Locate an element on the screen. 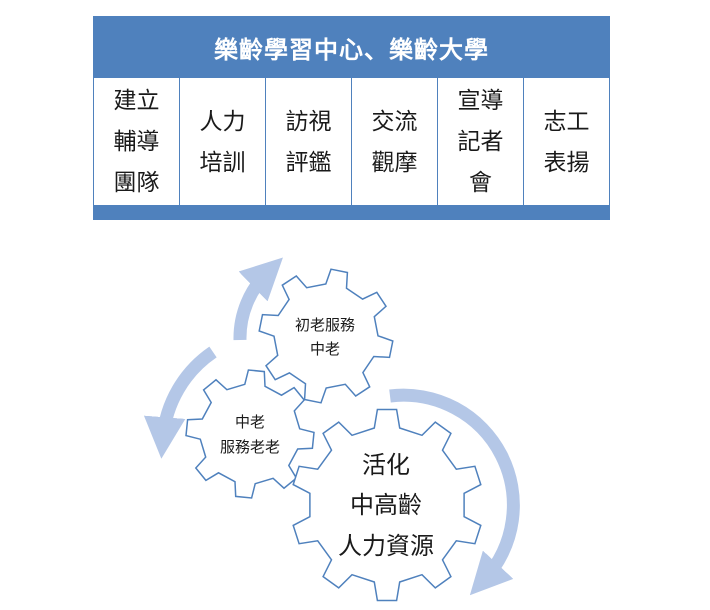 The width and height of the screenshot is (710, 610). gear-left-label-line: 中老 is located at coordinates (250, 422).